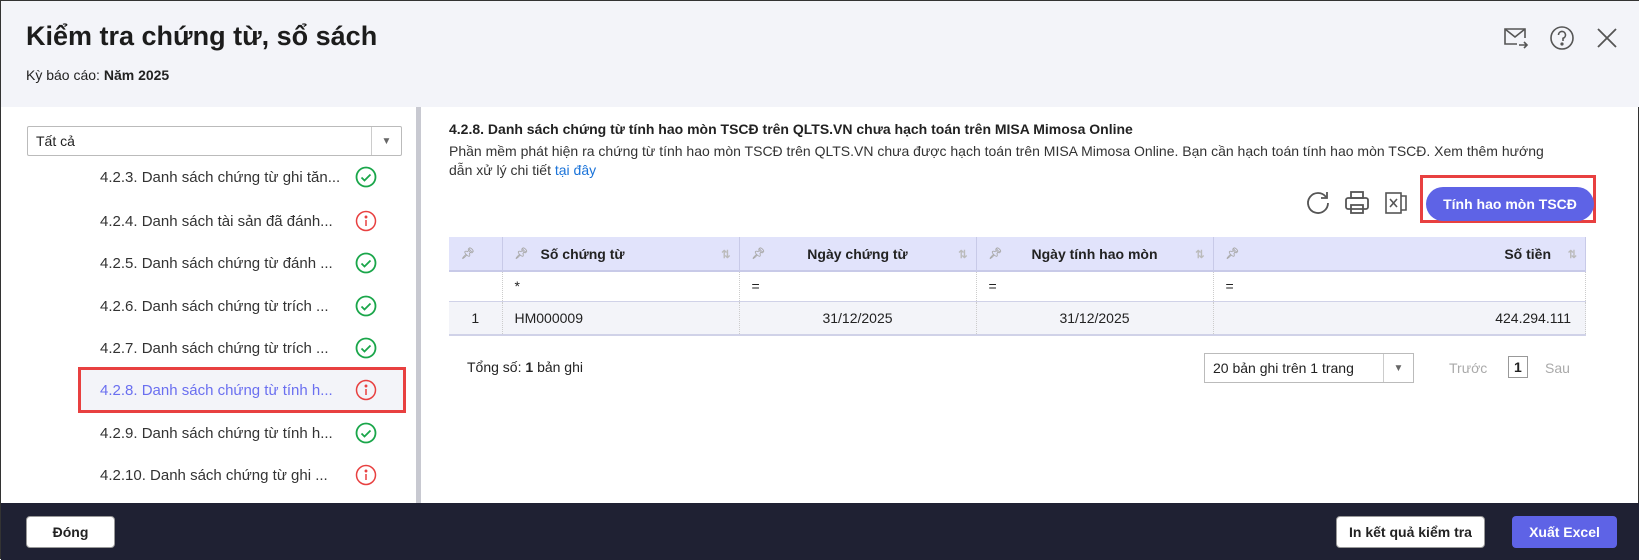 This screenshot has width=1639, height=560. What do you see at coordinates (476, 318) in the screenshot?
I see `cell-index: 1` at bounding box center [476, 318].